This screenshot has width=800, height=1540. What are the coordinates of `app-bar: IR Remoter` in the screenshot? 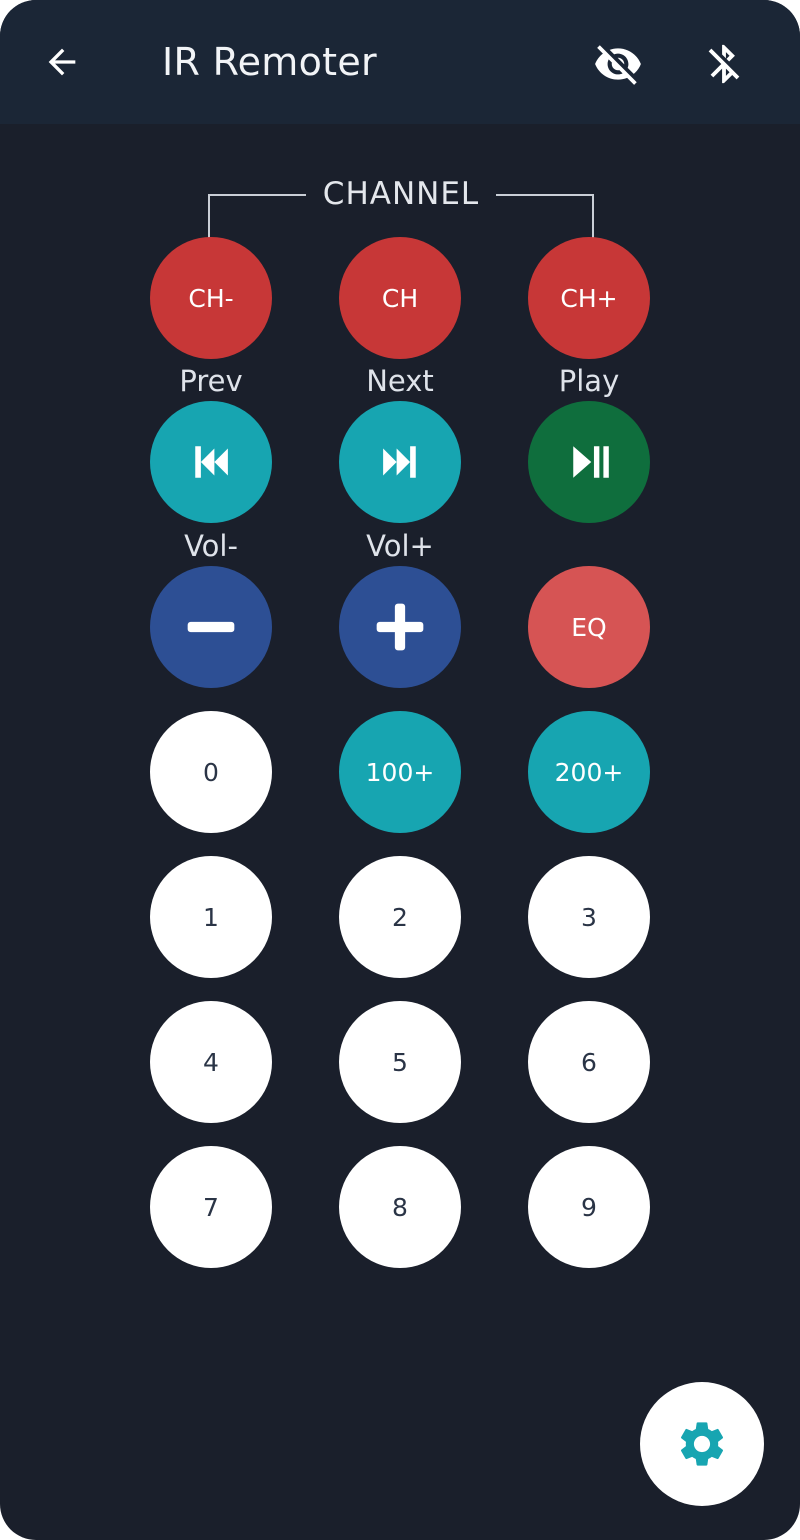 It's located at (400, 62).